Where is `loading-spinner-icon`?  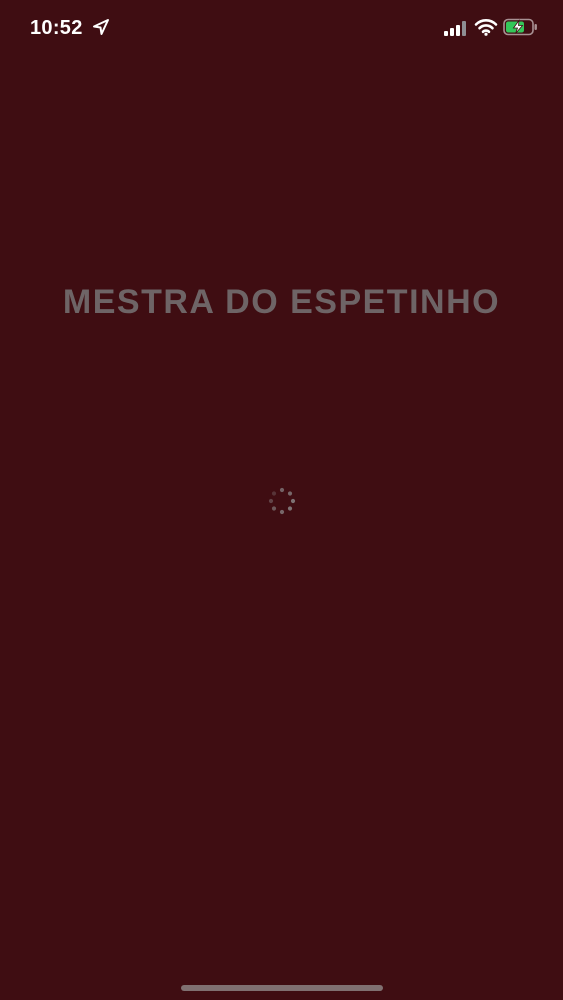 loading-spinner-icon is located at coordinates (282, 501).